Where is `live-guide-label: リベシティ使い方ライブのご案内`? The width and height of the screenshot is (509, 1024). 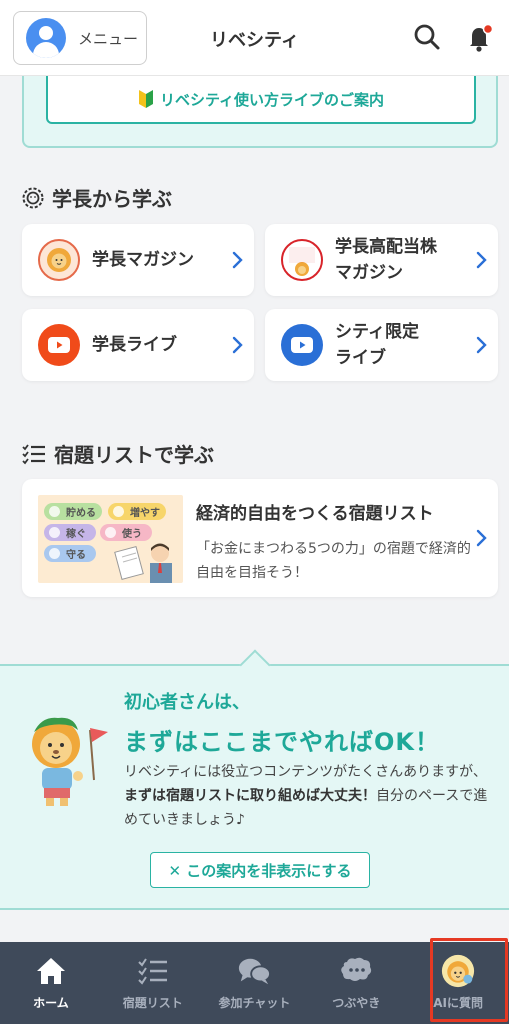 live-guide-label: リベシティ使い方ライブのご案内 is located at coordinates (272, 99).